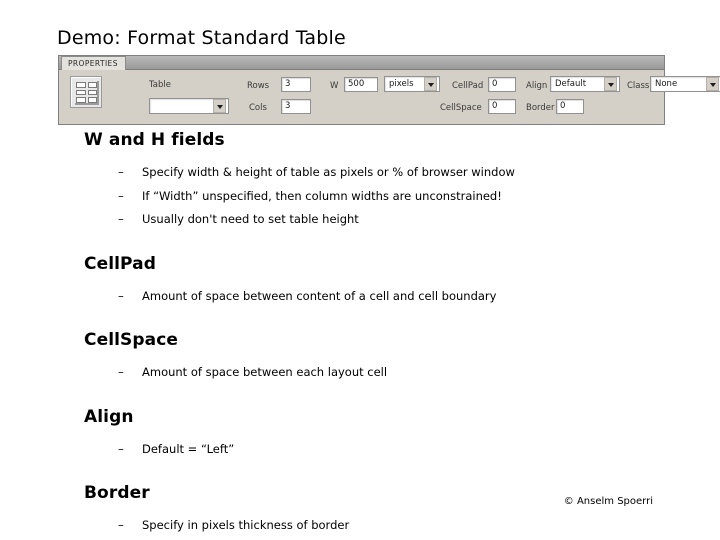  What do you see at coordinates (120, 263) in the screenshot?
I see `section-heading: CellPad` at bounding box center [120, 263].